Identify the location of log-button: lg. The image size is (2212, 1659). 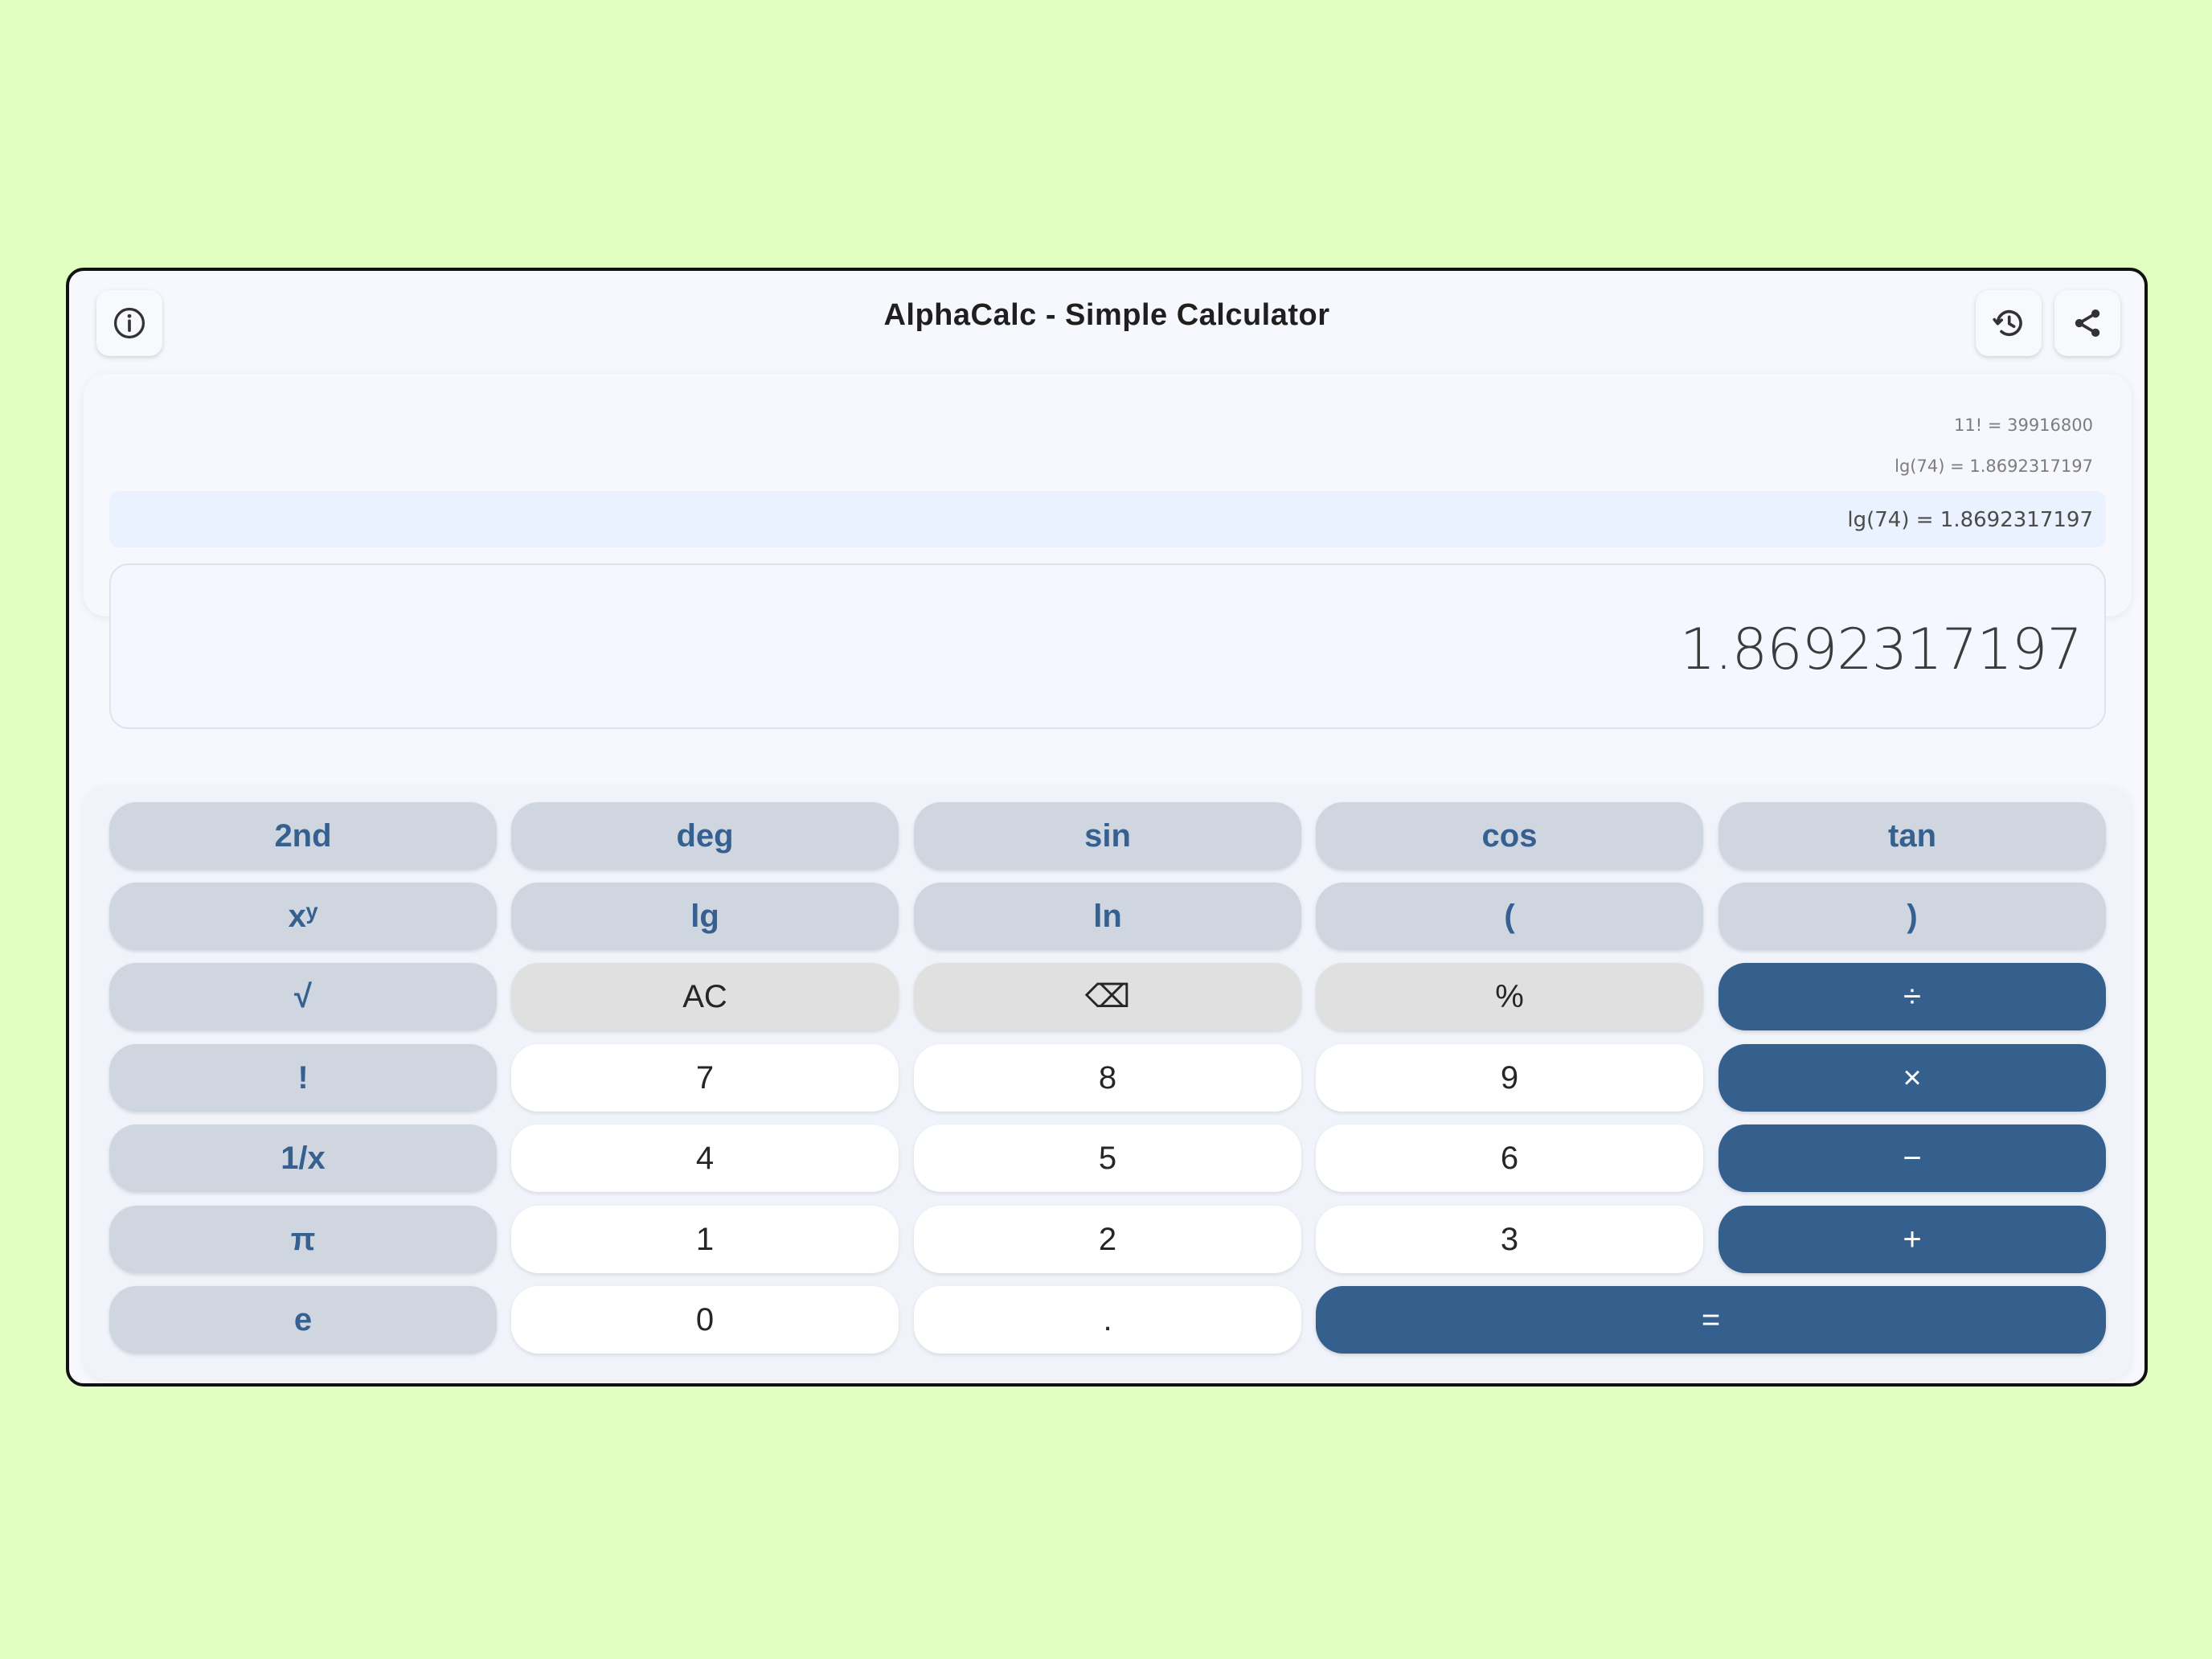
(705, 916).